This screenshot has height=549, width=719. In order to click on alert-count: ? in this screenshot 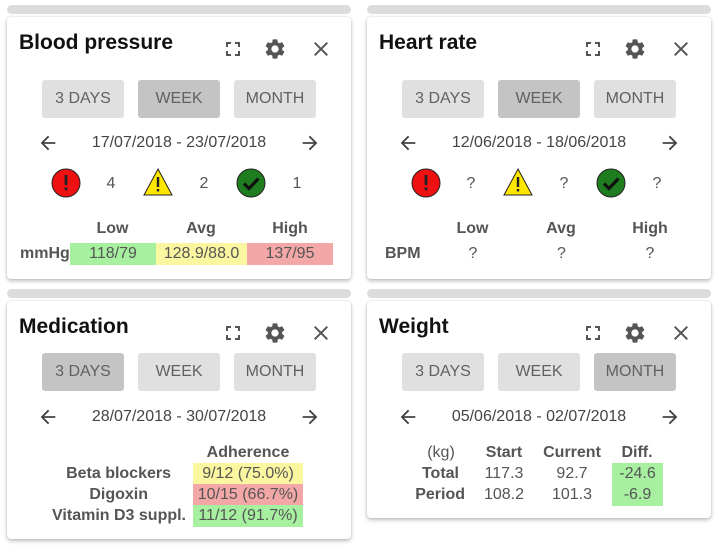, I will do `click(471, 183)`.